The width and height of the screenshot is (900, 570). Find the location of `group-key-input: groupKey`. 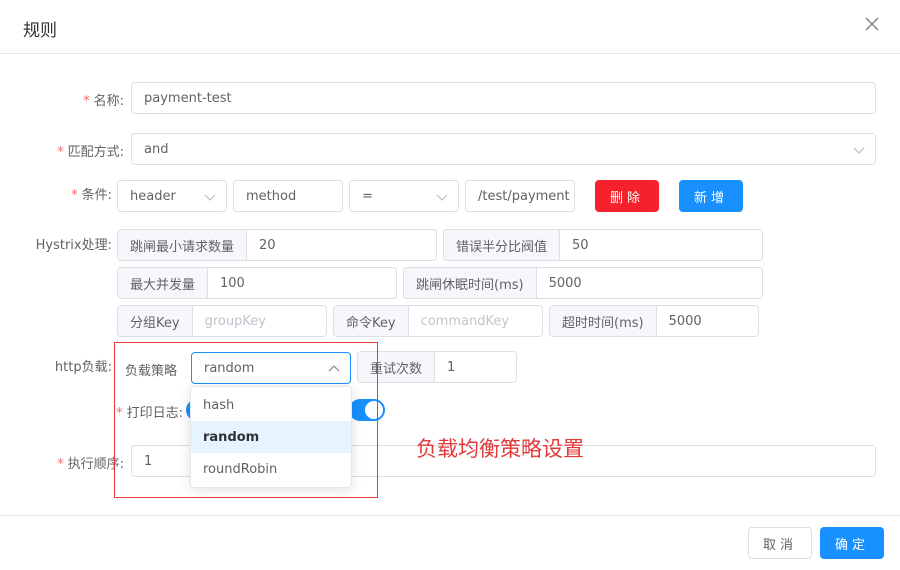

group-key-input: groupKey is located at coordinates (235, 321).